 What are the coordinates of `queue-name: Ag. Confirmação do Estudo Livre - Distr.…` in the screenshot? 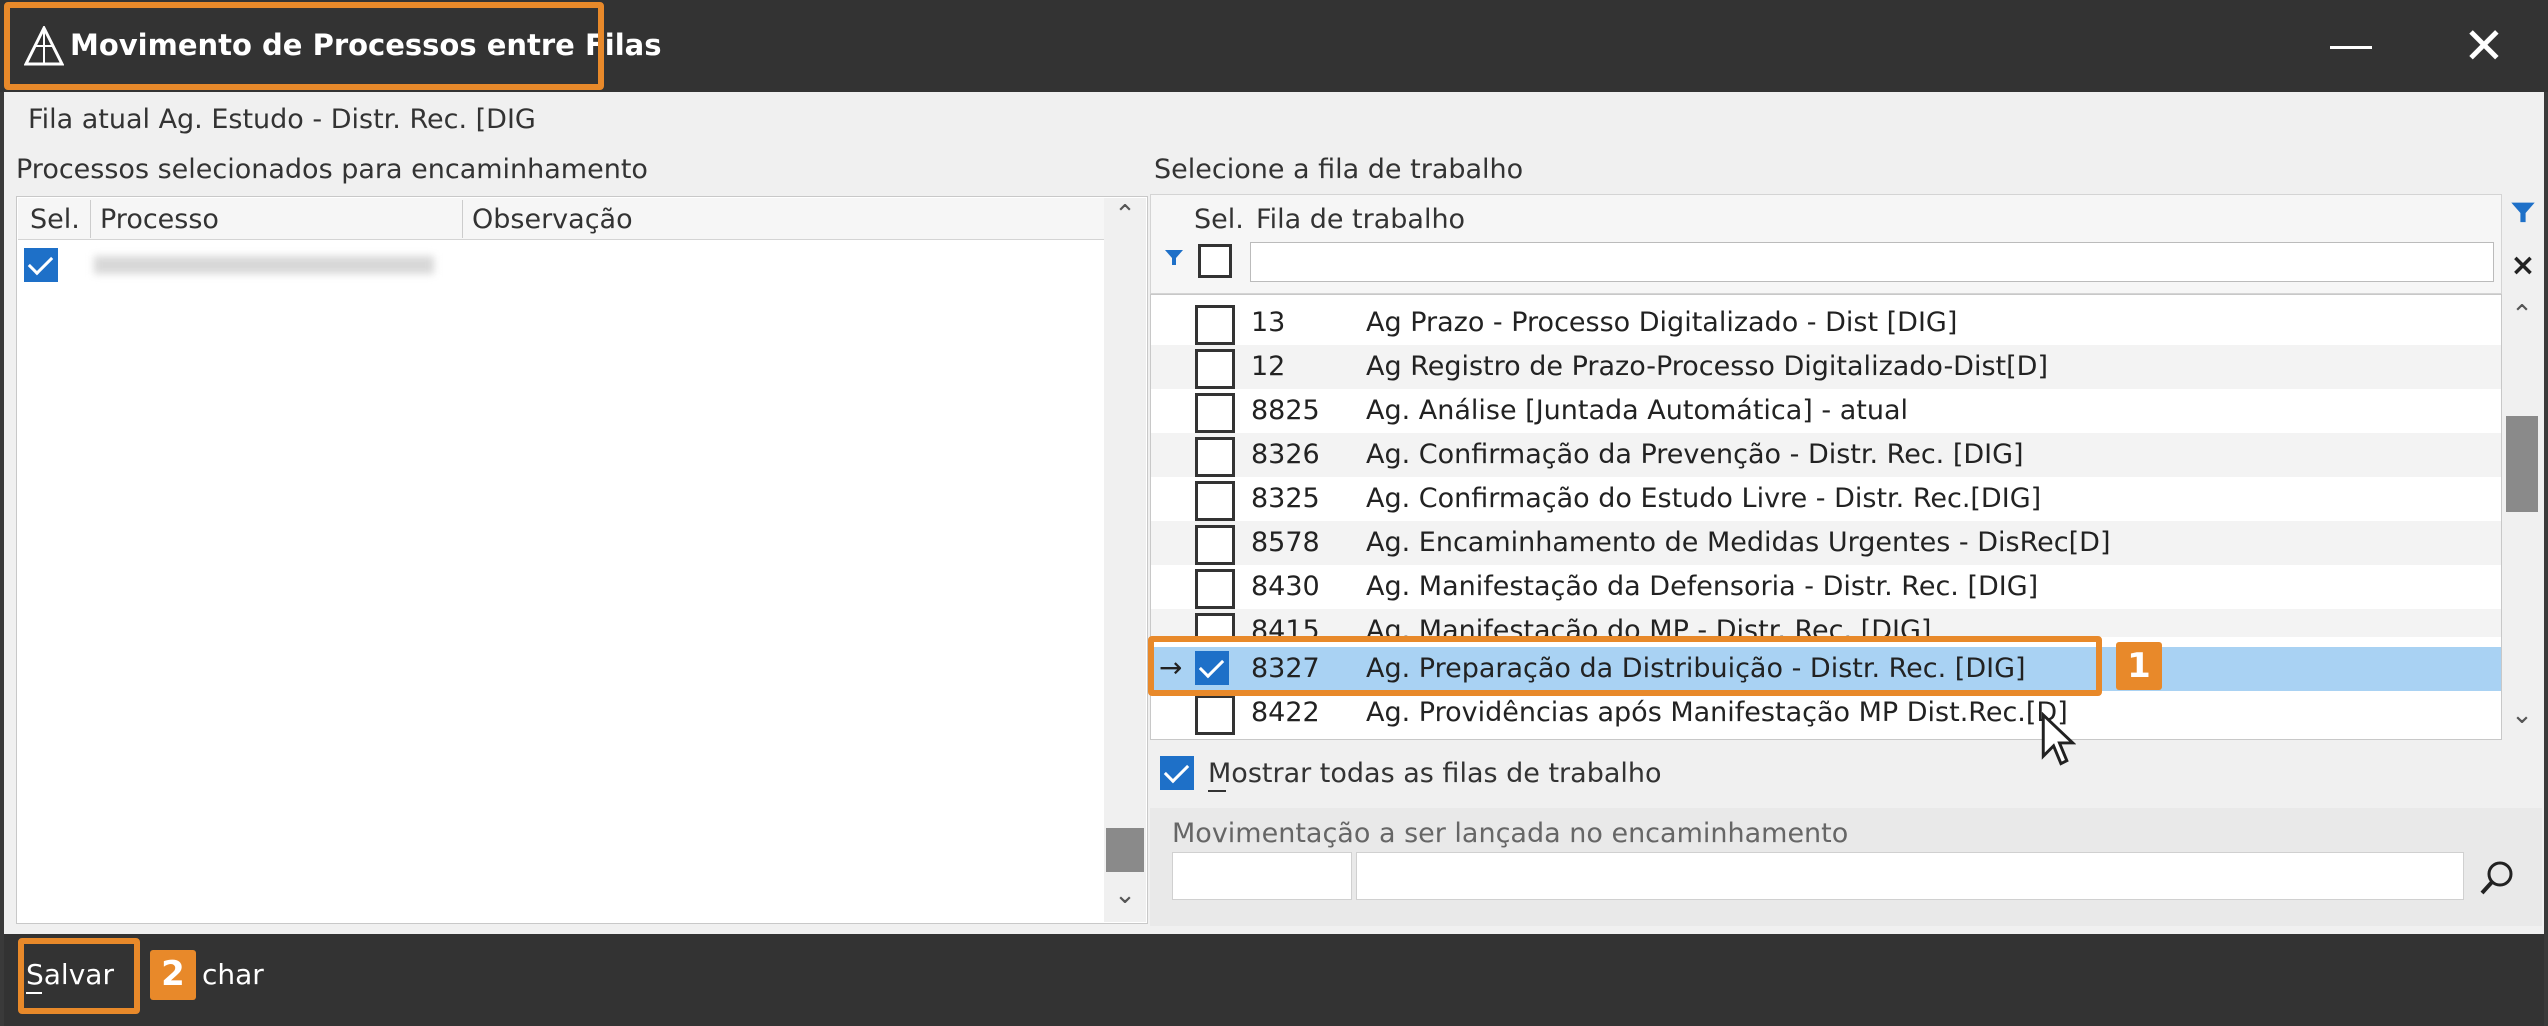 It's located at (1704, 498).